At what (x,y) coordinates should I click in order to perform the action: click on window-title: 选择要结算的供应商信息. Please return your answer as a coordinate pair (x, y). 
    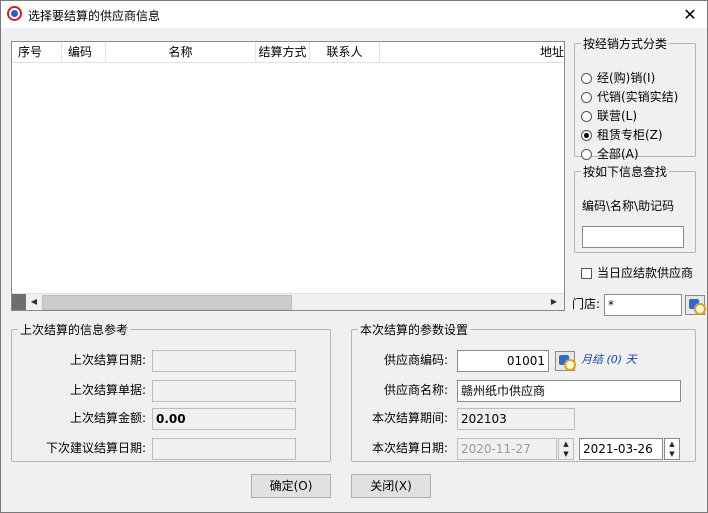
    Looking at the image, I should click on (94, 16).